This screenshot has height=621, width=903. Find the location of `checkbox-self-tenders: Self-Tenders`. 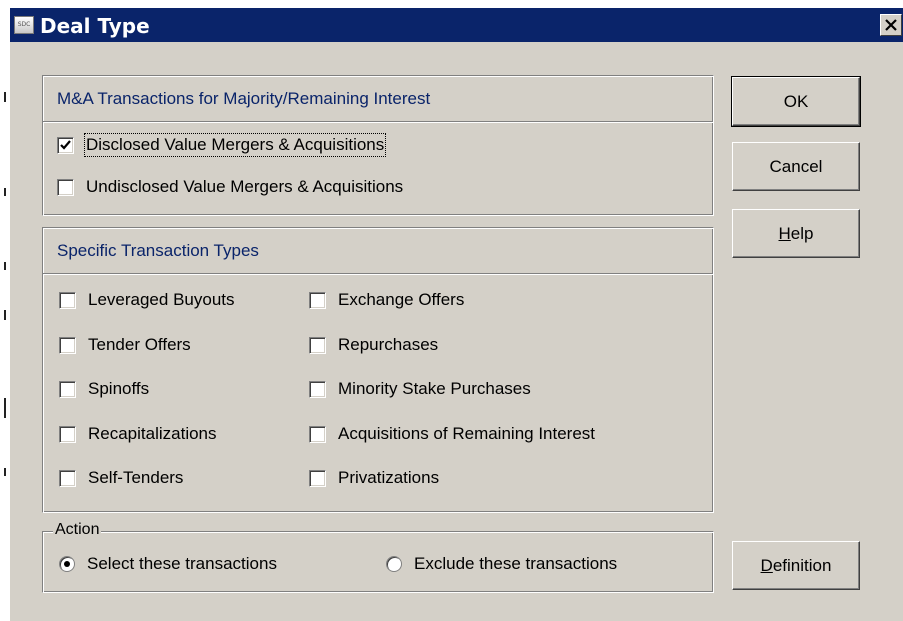

checkbox-self-tenders: Self-Tenders is located at coordinates (121, 478).